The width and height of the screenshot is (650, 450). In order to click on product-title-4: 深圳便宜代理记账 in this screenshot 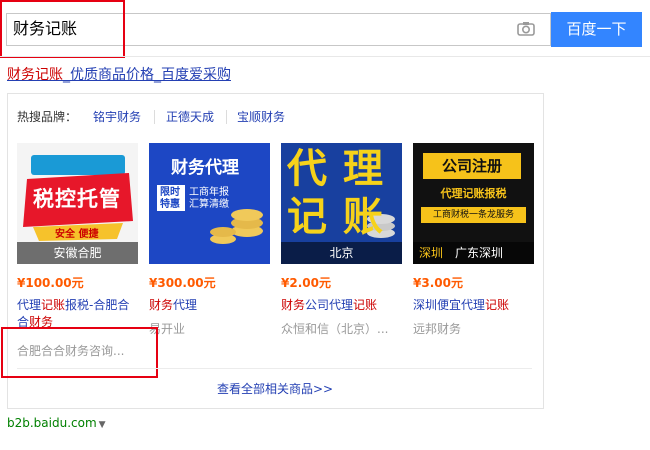, I will do `click(461, 305)`.